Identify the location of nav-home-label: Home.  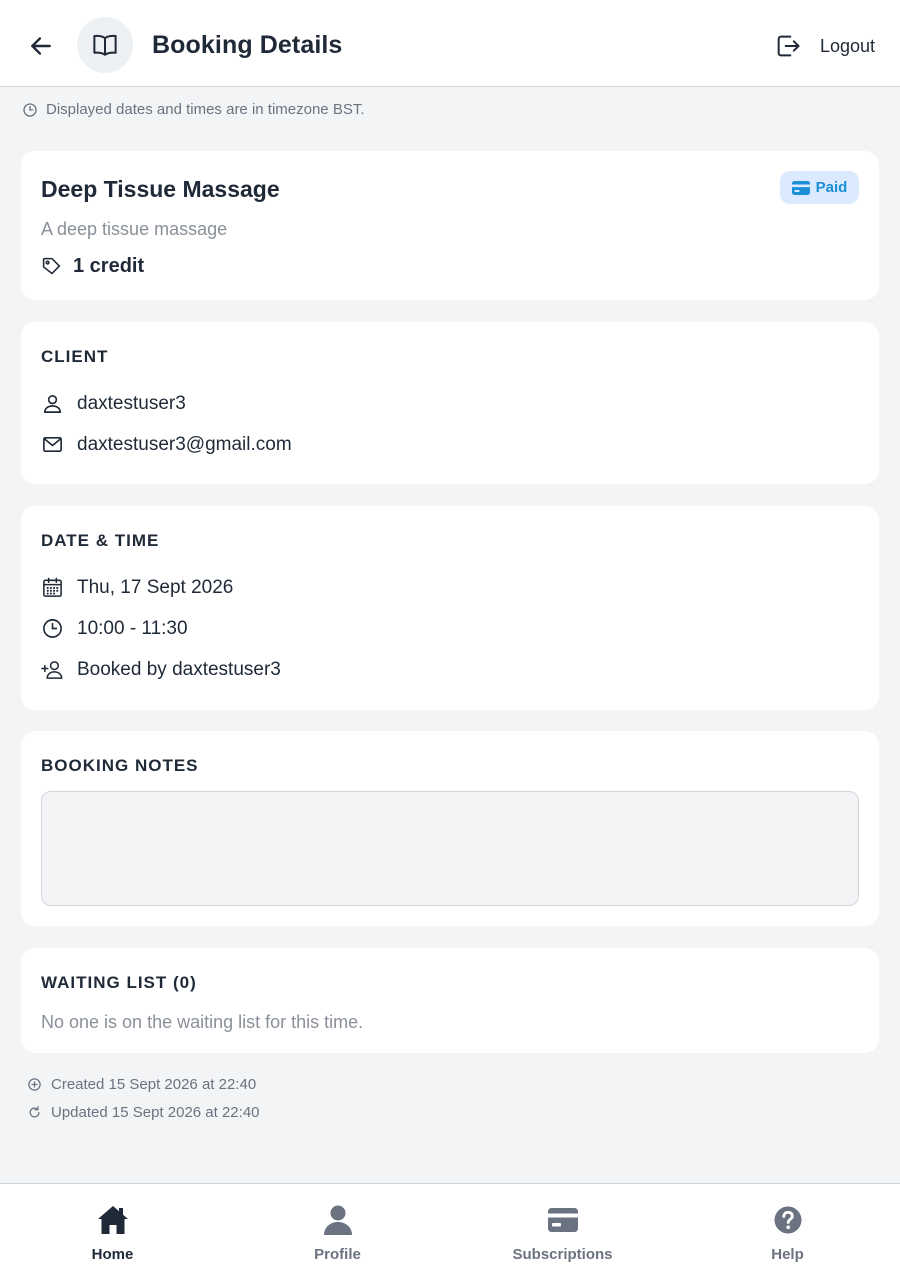
(112, 1254).